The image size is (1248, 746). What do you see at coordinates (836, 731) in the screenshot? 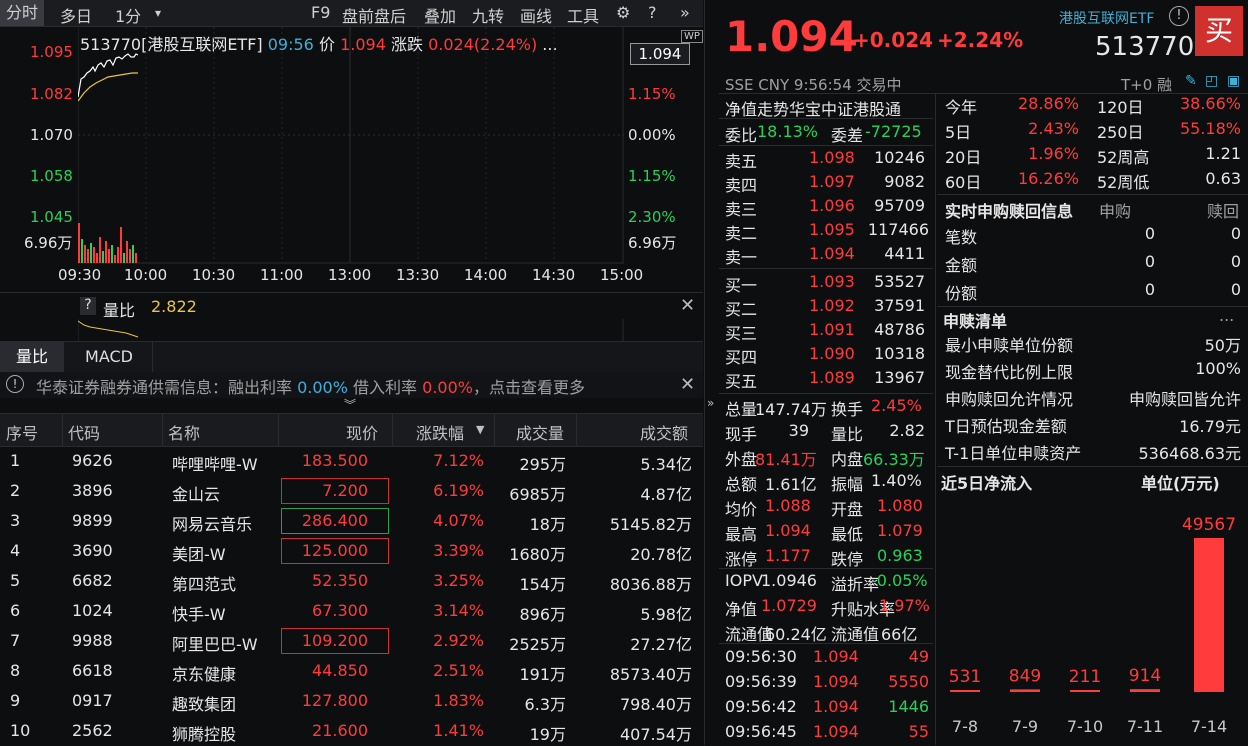
I see `tick-price: 1.094` at bounding box center [836, 731].